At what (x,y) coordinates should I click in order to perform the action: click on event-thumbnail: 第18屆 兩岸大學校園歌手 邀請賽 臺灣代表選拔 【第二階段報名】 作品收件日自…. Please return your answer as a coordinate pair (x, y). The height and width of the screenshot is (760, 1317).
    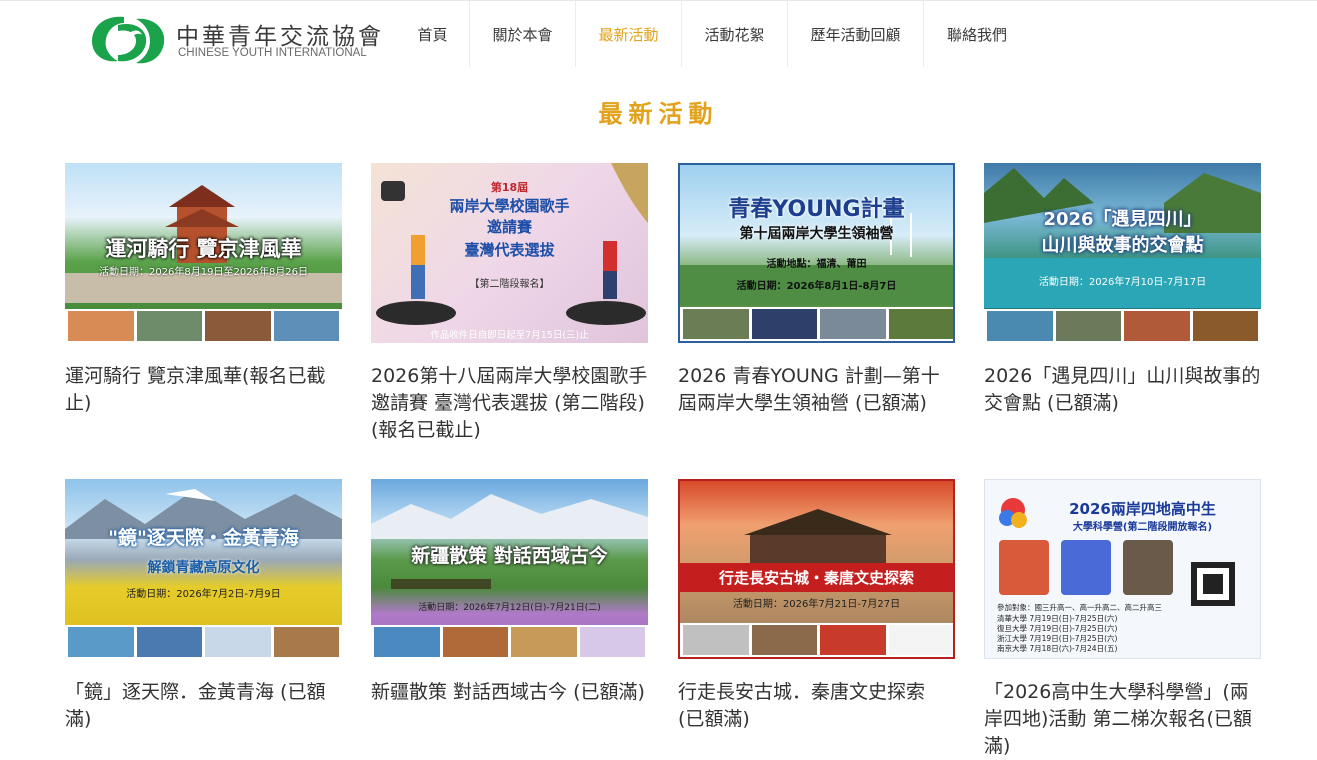
    Looking at the image, I should click on (509, 253).